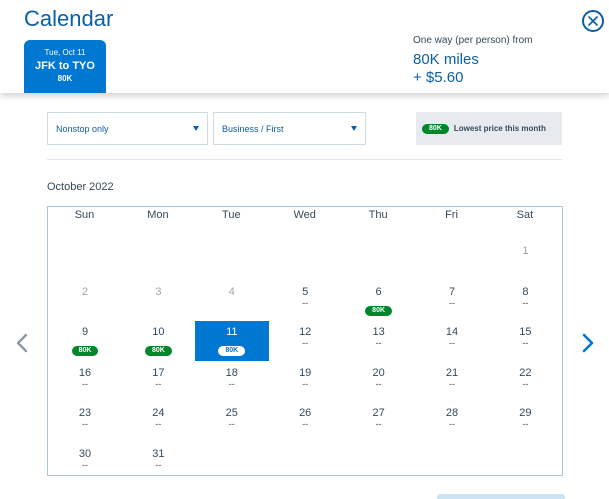 The height and width of the screenshot is (499, 609). I want to click on calendar-day-22: 22 --, so click(525, 382).